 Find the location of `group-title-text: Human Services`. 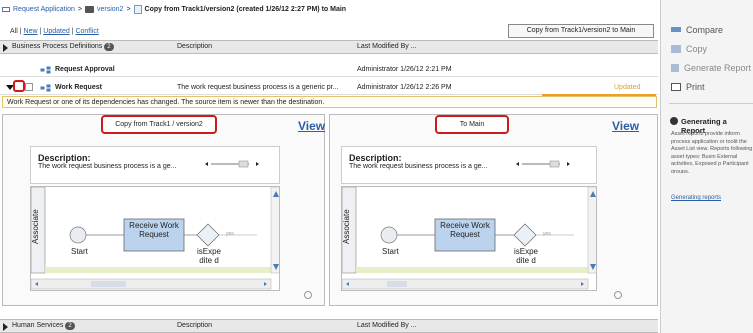

group-title-text: Human Services is located at coordinates (38, 325).